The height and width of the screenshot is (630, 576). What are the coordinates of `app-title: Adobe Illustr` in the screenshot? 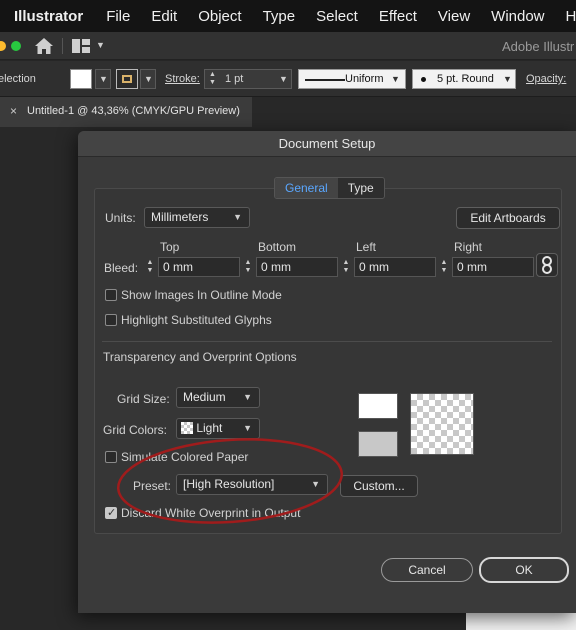 It's located at (538, 46).